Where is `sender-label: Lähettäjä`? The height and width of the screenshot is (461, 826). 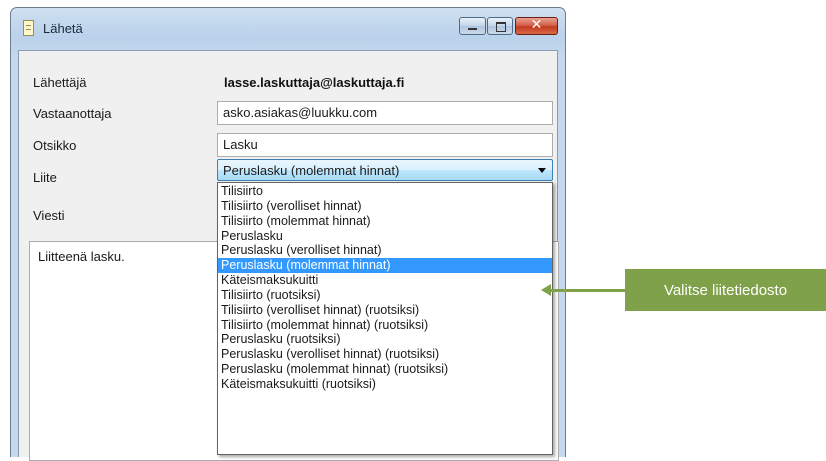 sender-label: Lähettäjä is located at coordinates (60, 82).